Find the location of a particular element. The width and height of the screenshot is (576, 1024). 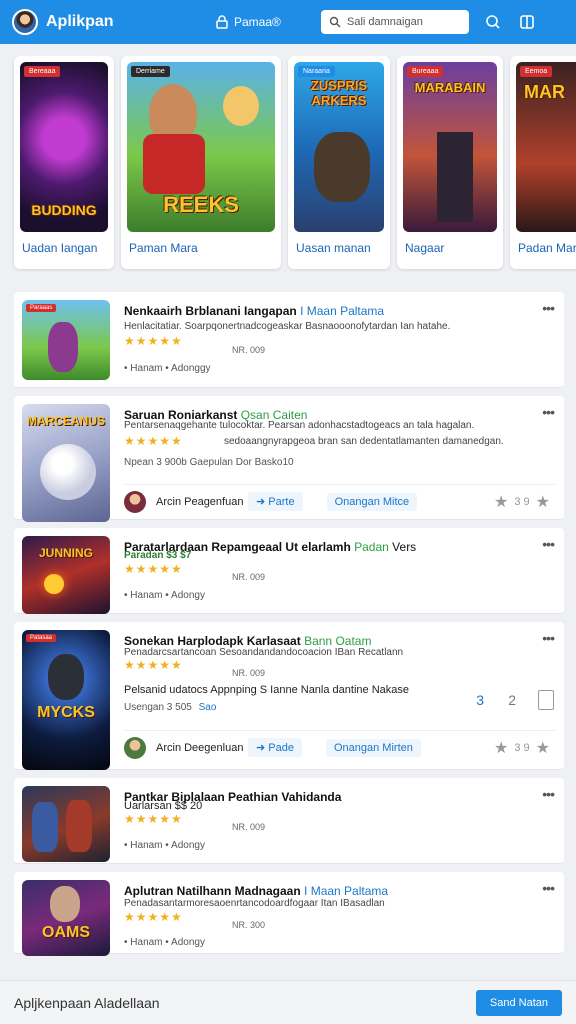

card-art: Bureaaa MARABAIN is located at coordinates (450, 147).